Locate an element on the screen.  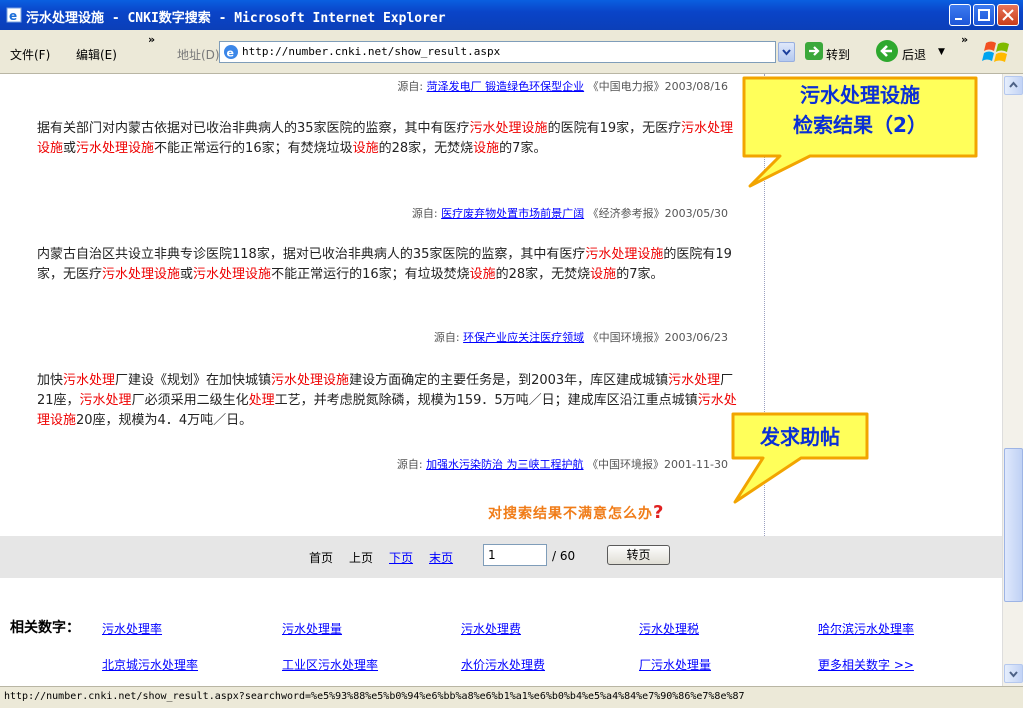
maximize-icon is located at coordinates (984, 15).